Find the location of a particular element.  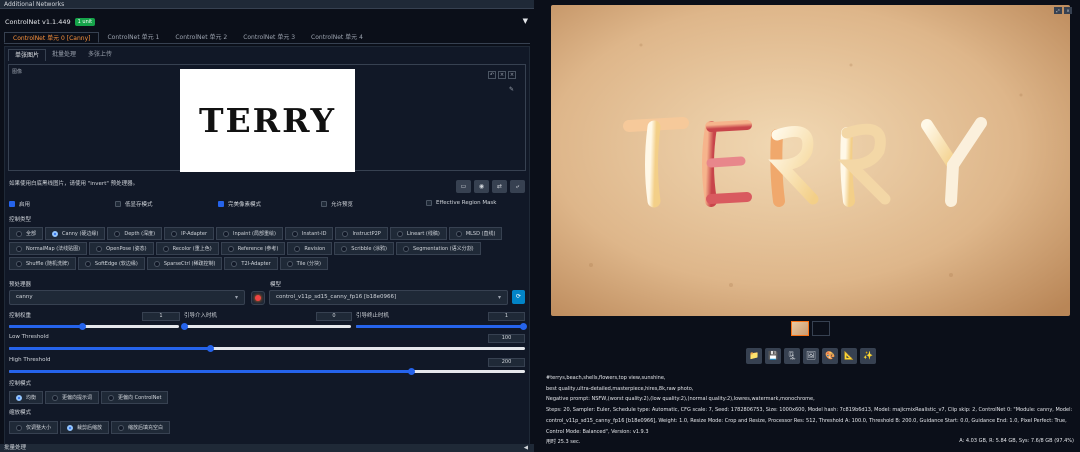

enable-checkbox: 启用 is located at coordinates (19, 204).